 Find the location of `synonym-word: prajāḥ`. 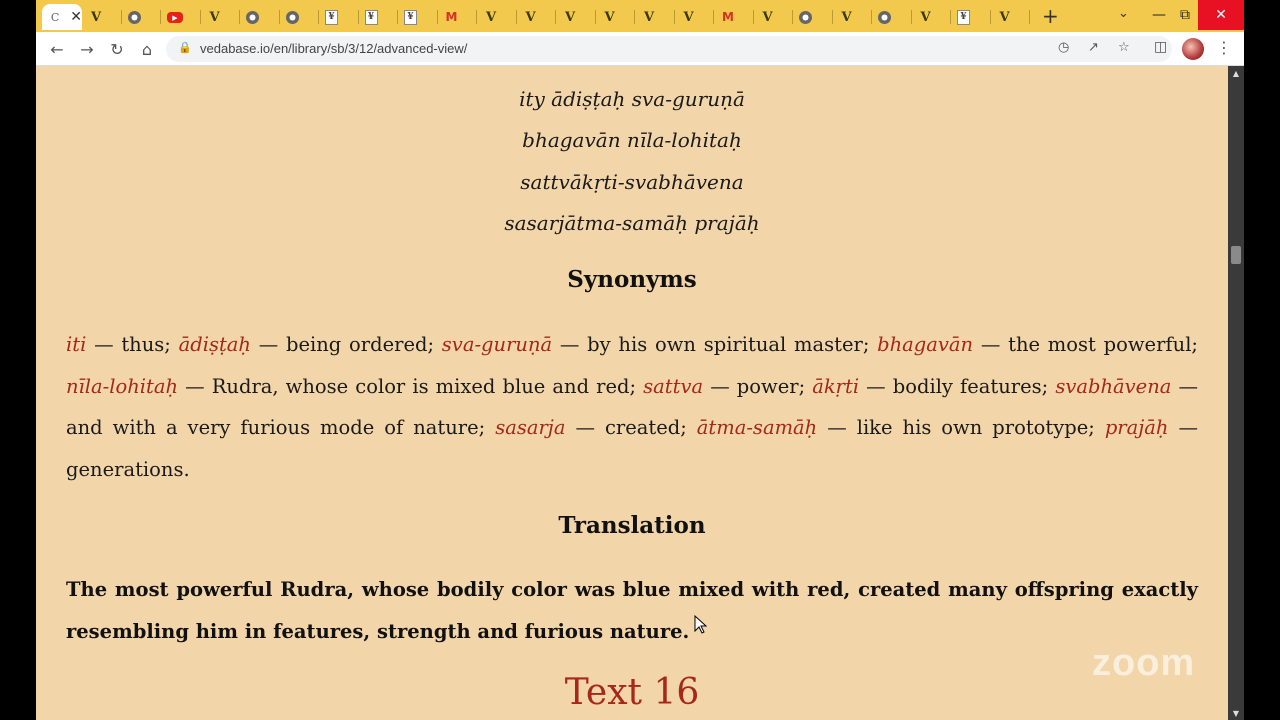

synonym-word: prajāḥ is located at coordinates (1137, 427).